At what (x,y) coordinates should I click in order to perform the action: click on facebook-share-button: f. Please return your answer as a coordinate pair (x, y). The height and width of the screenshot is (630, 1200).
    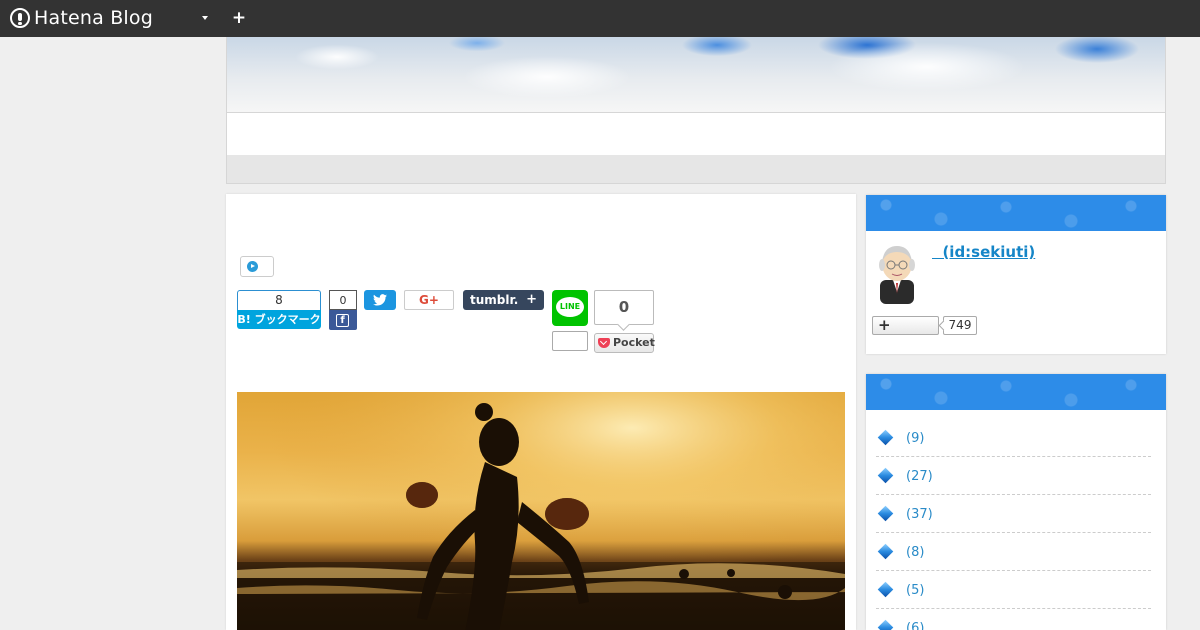
    Looking at the image, I should click on (343, 320).